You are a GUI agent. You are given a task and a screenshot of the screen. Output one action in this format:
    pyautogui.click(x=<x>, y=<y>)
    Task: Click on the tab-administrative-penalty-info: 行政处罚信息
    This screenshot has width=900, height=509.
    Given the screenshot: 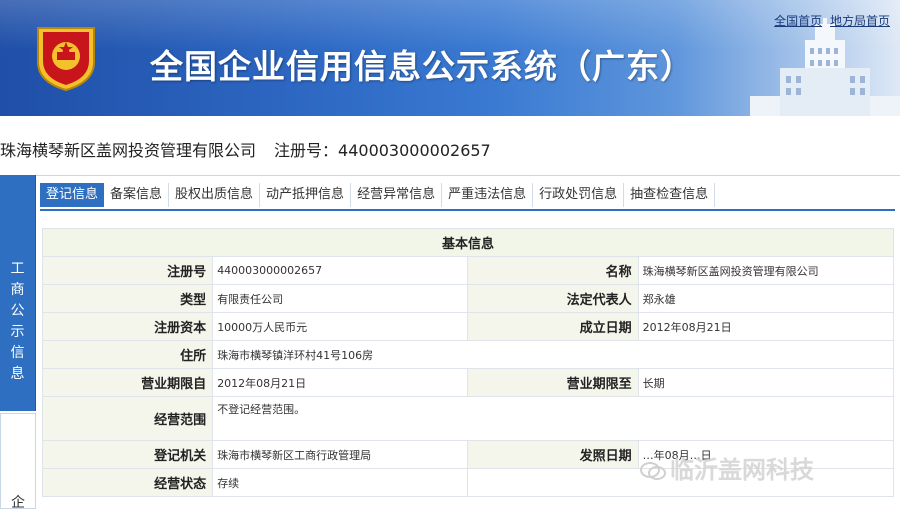 What is the action you would take?
    pyautogui.click(x=579, y=195)
    